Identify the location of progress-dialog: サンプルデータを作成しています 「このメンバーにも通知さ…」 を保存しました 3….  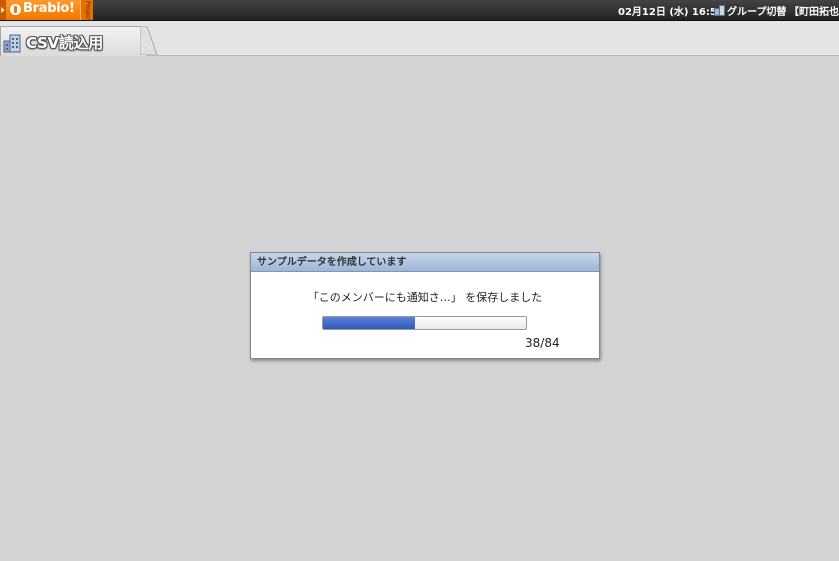
(425, 305).